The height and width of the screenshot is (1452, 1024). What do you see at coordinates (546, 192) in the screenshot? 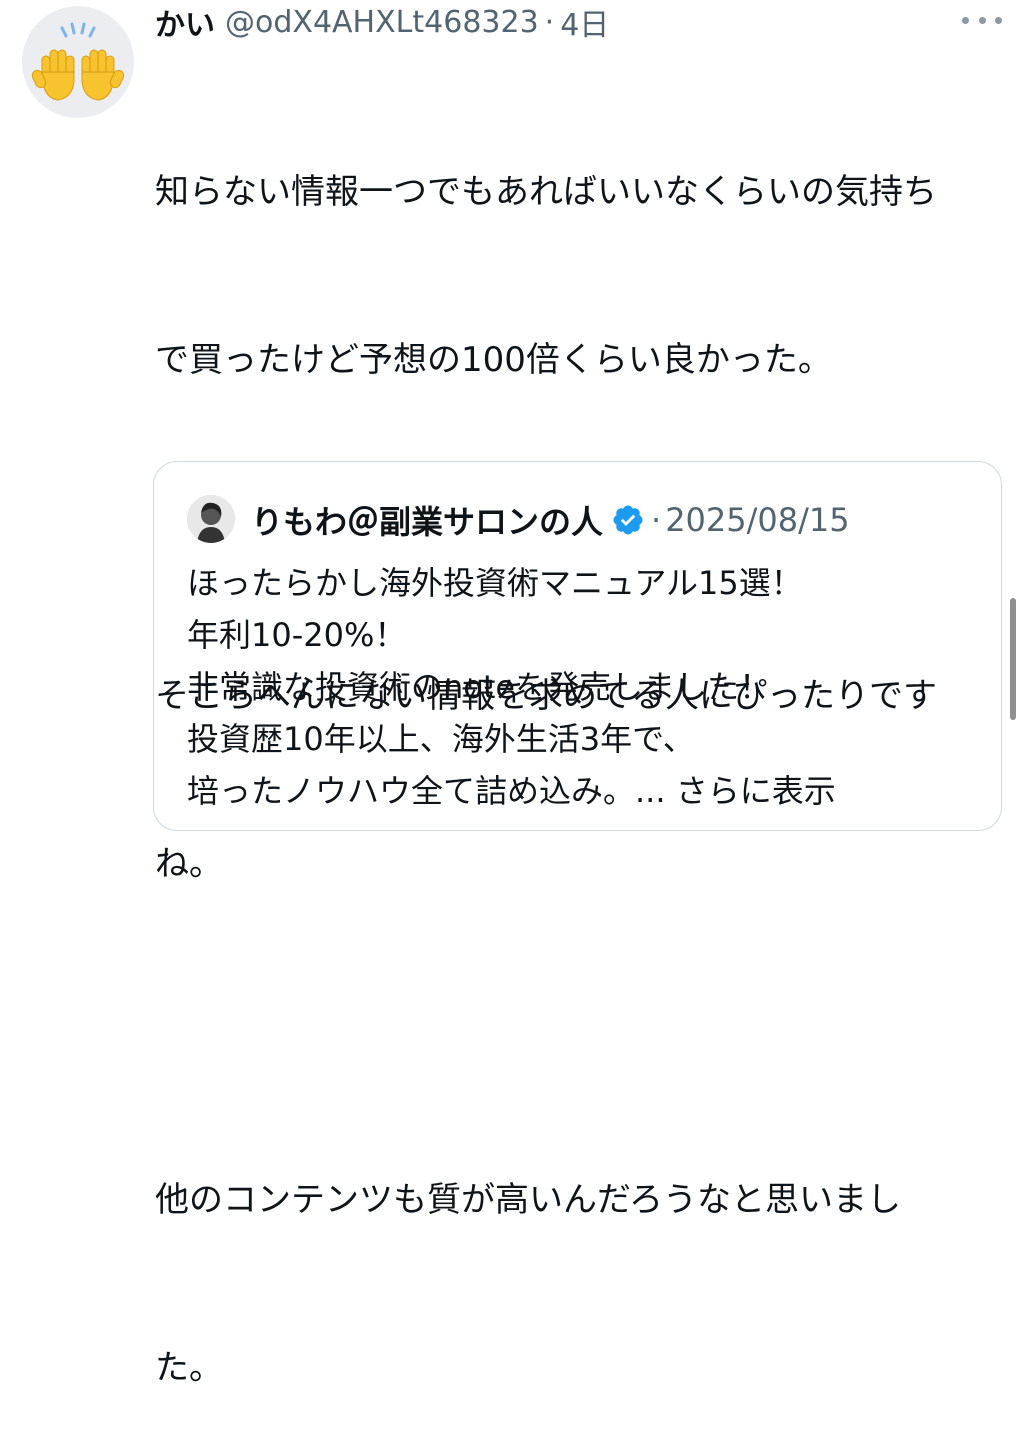
I see `tweet-body-line: 知らない情報一つでもあればいいなくらいの気持ち` at bounding box center [546, 192].